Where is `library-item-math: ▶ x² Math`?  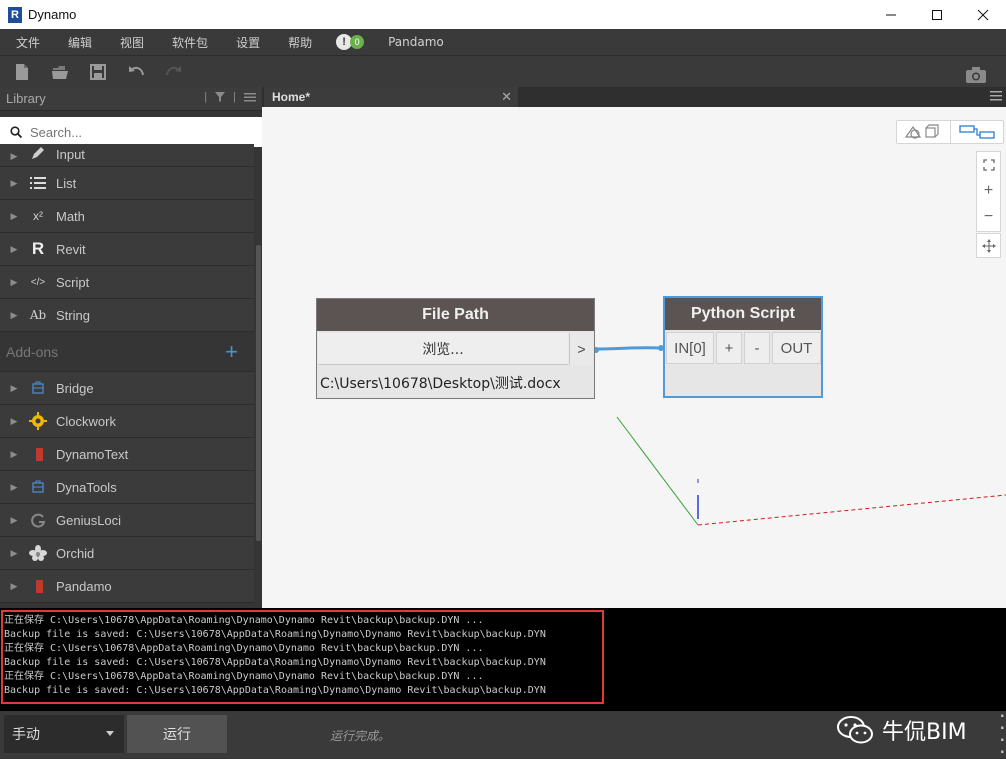
library-item-math: ▶ x² Math is located at coordinates (127, 216).